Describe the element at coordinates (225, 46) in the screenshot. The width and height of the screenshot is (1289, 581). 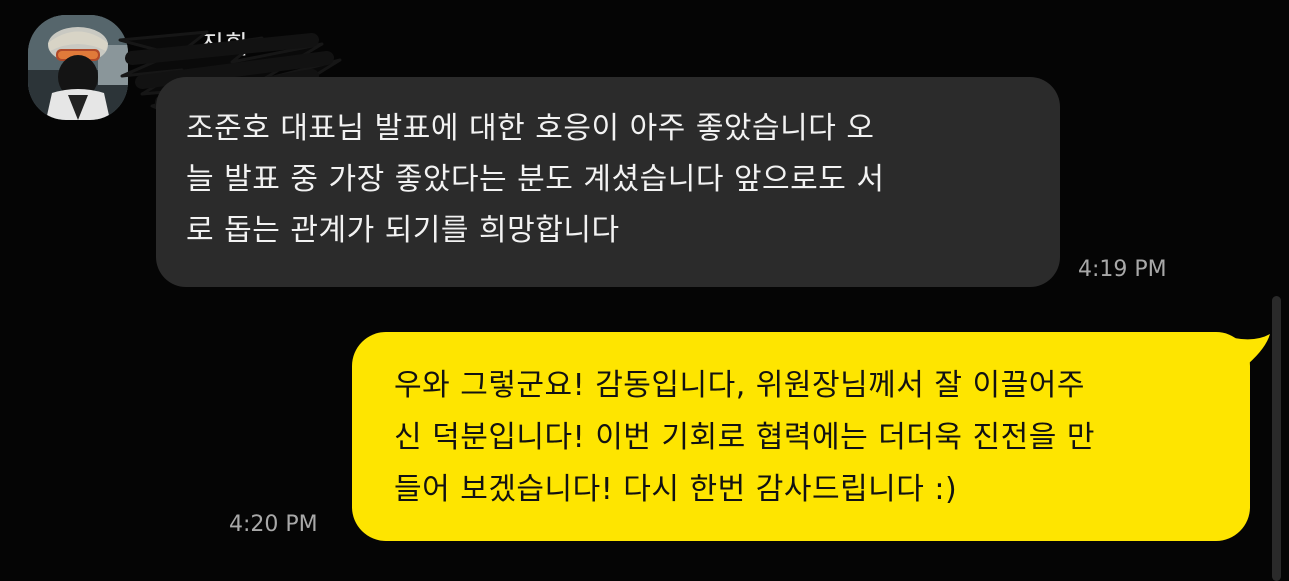
I see `sender-name: 진환` at that location.